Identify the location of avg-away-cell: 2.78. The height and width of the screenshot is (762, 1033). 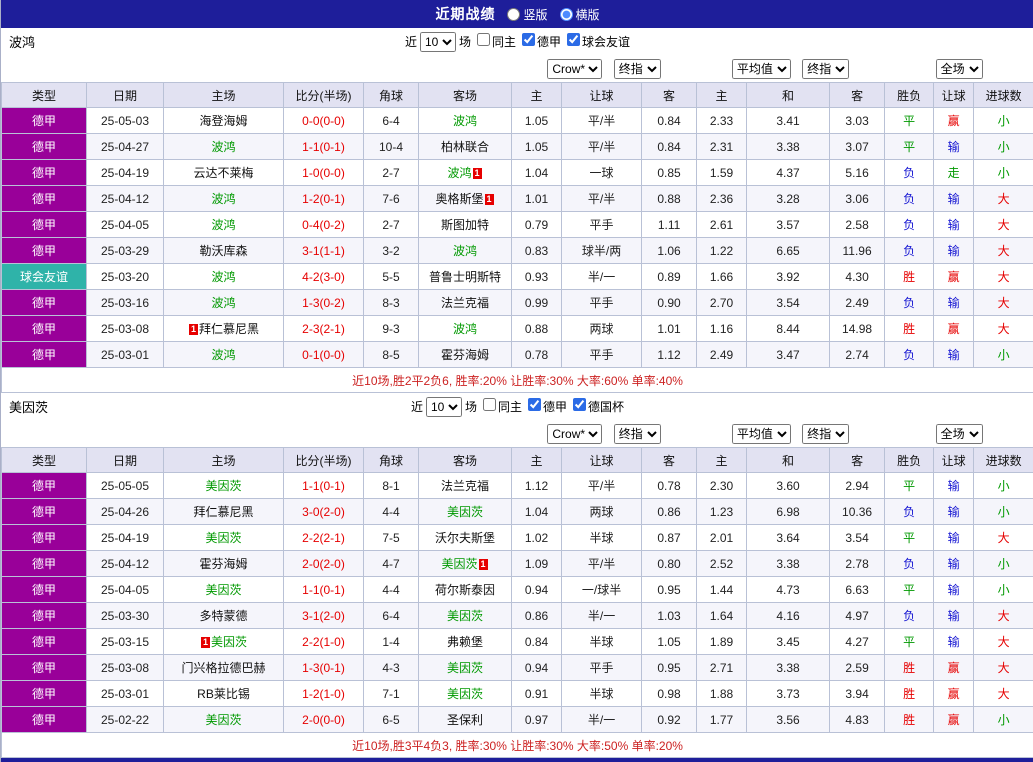
(857, 564).